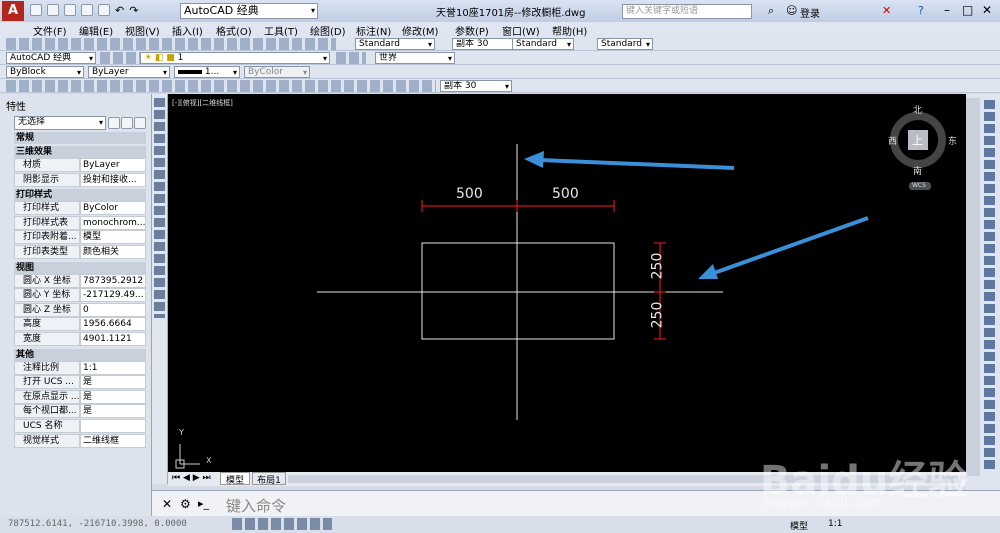 The height and width of the screenshot is (533, 1000). Describe the element at coordinates (87, 10) in the screenshot. I see `saveas-icon` at that location.